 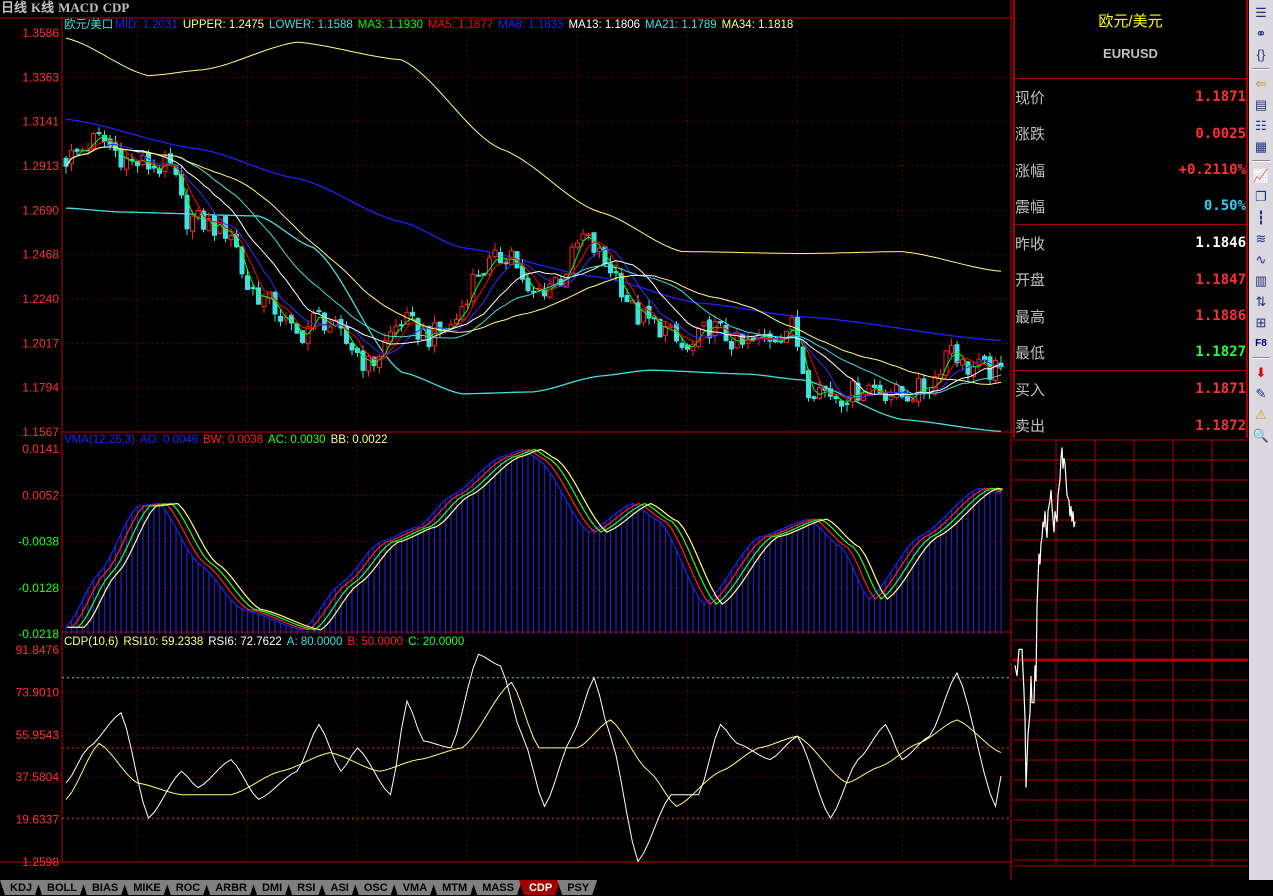 I want to click on quote-row: 买入 1.1871, so click(x=1130, y=389).